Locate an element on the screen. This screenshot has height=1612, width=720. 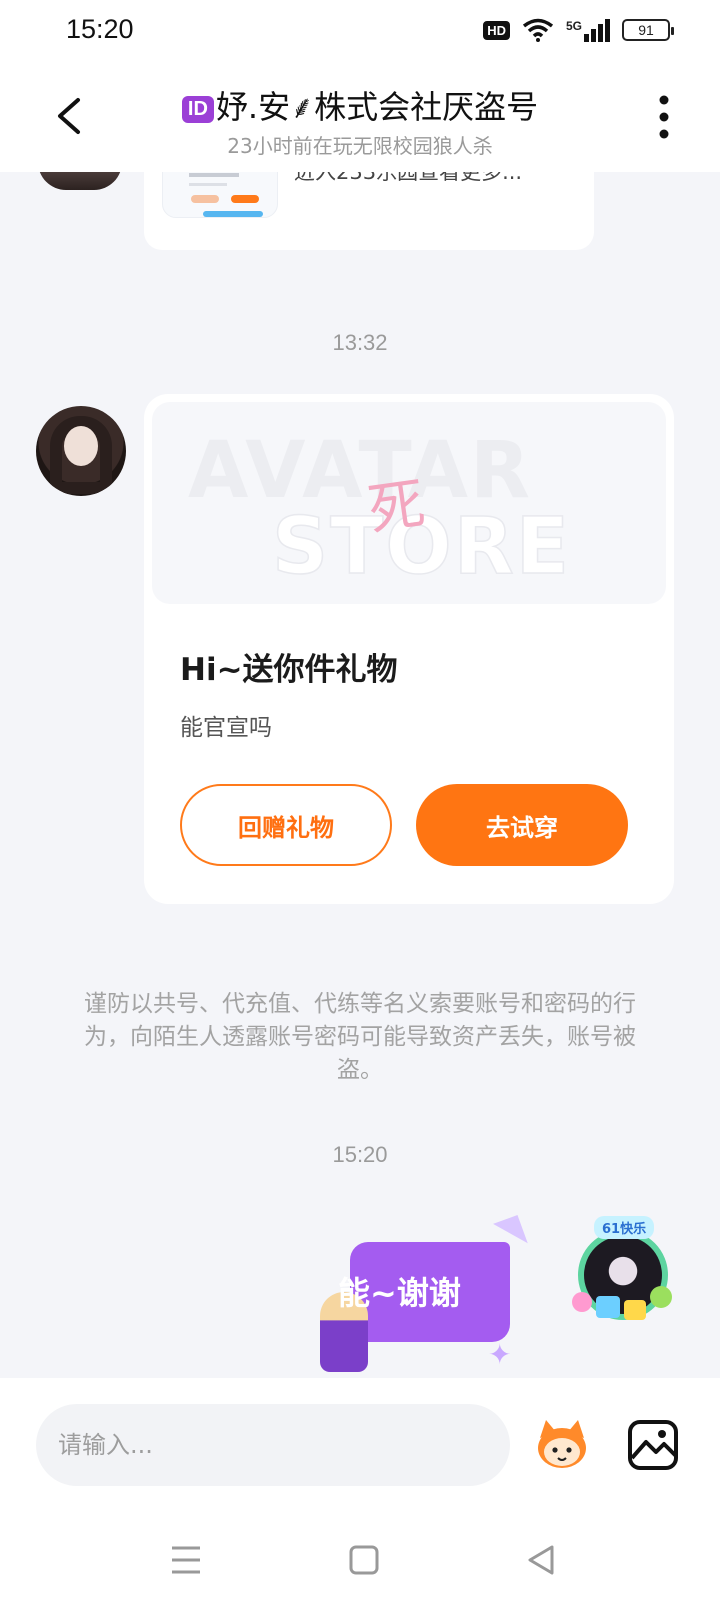
sticker-text: 能~谢谢 is located at coordinates (399, 1293).